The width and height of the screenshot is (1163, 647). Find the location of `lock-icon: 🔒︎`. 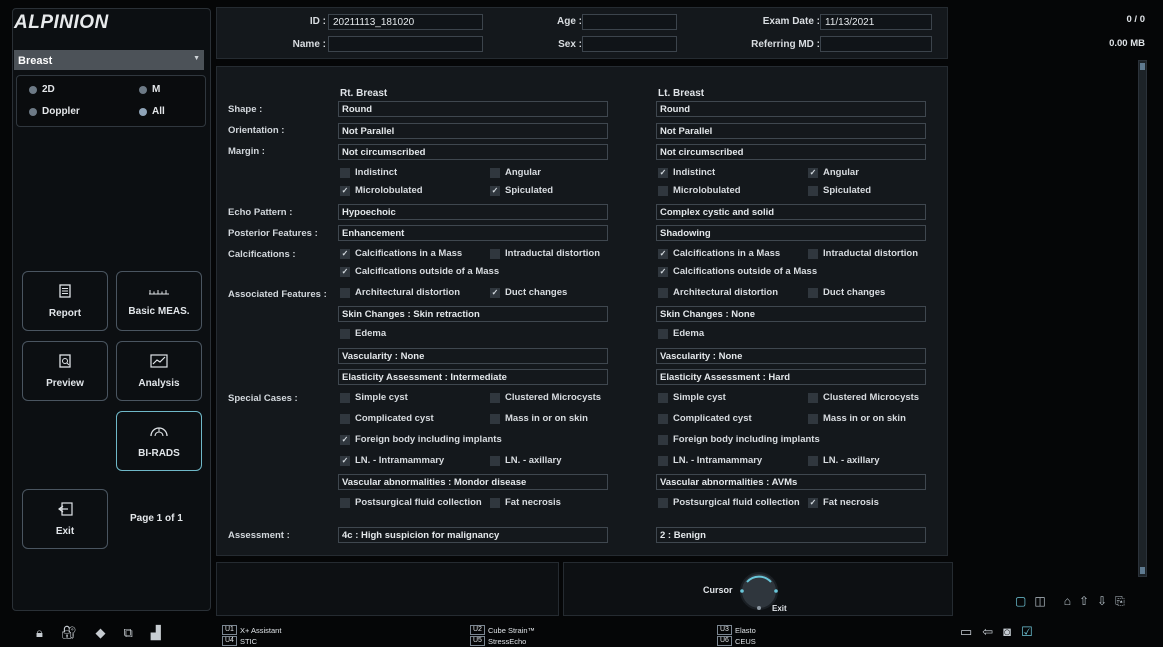

lock-icon: 🔒︎ is located at coordinates (39, 633).